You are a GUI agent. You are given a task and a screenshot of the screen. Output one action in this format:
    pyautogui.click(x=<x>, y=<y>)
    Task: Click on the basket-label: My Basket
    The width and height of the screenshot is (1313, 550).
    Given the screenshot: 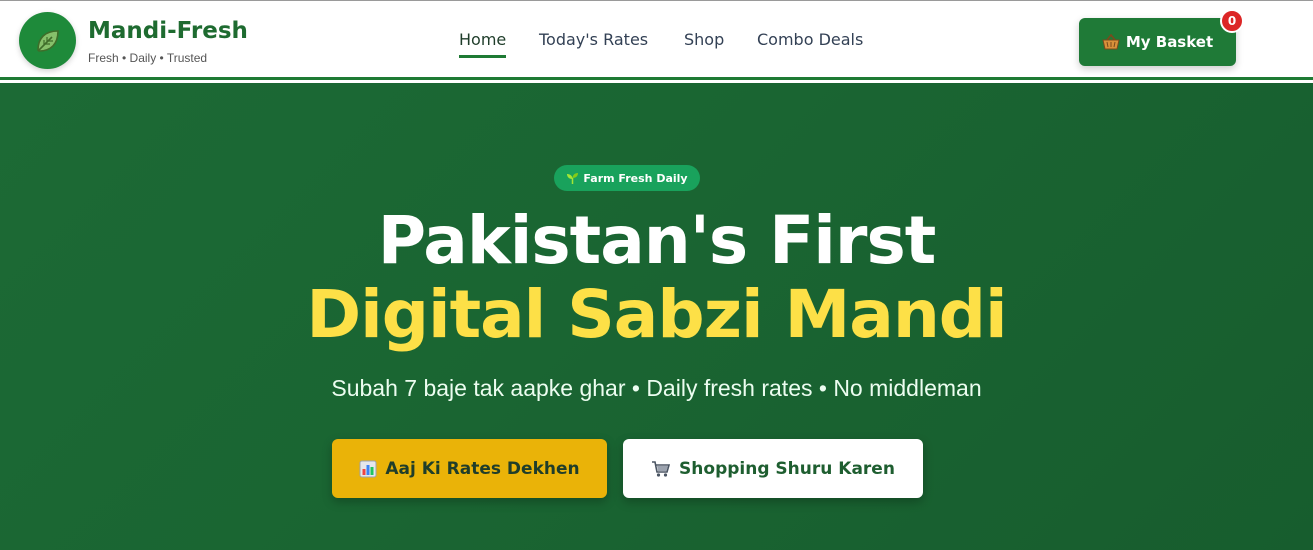 What is the action you would take?
    pyautogui.click(x=1169, y=42)
    